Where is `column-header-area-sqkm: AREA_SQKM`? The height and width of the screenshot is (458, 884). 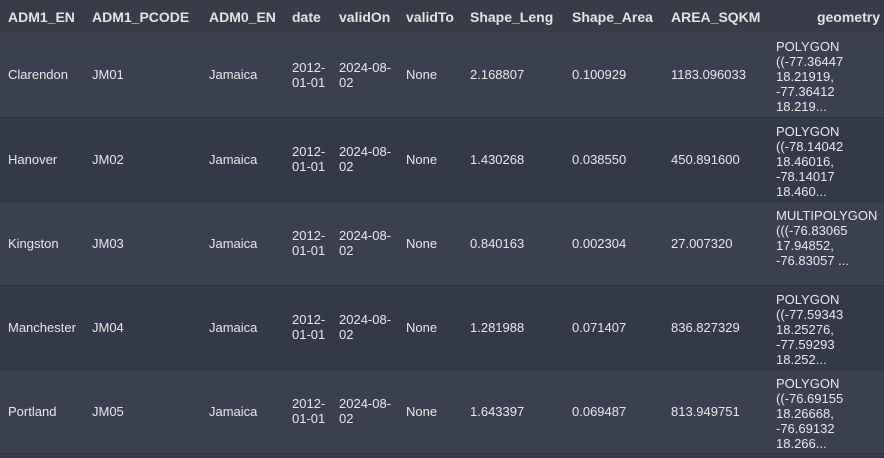 column-header-area-sqkm: AREA_SQKM is located at coordinates (717, 16).